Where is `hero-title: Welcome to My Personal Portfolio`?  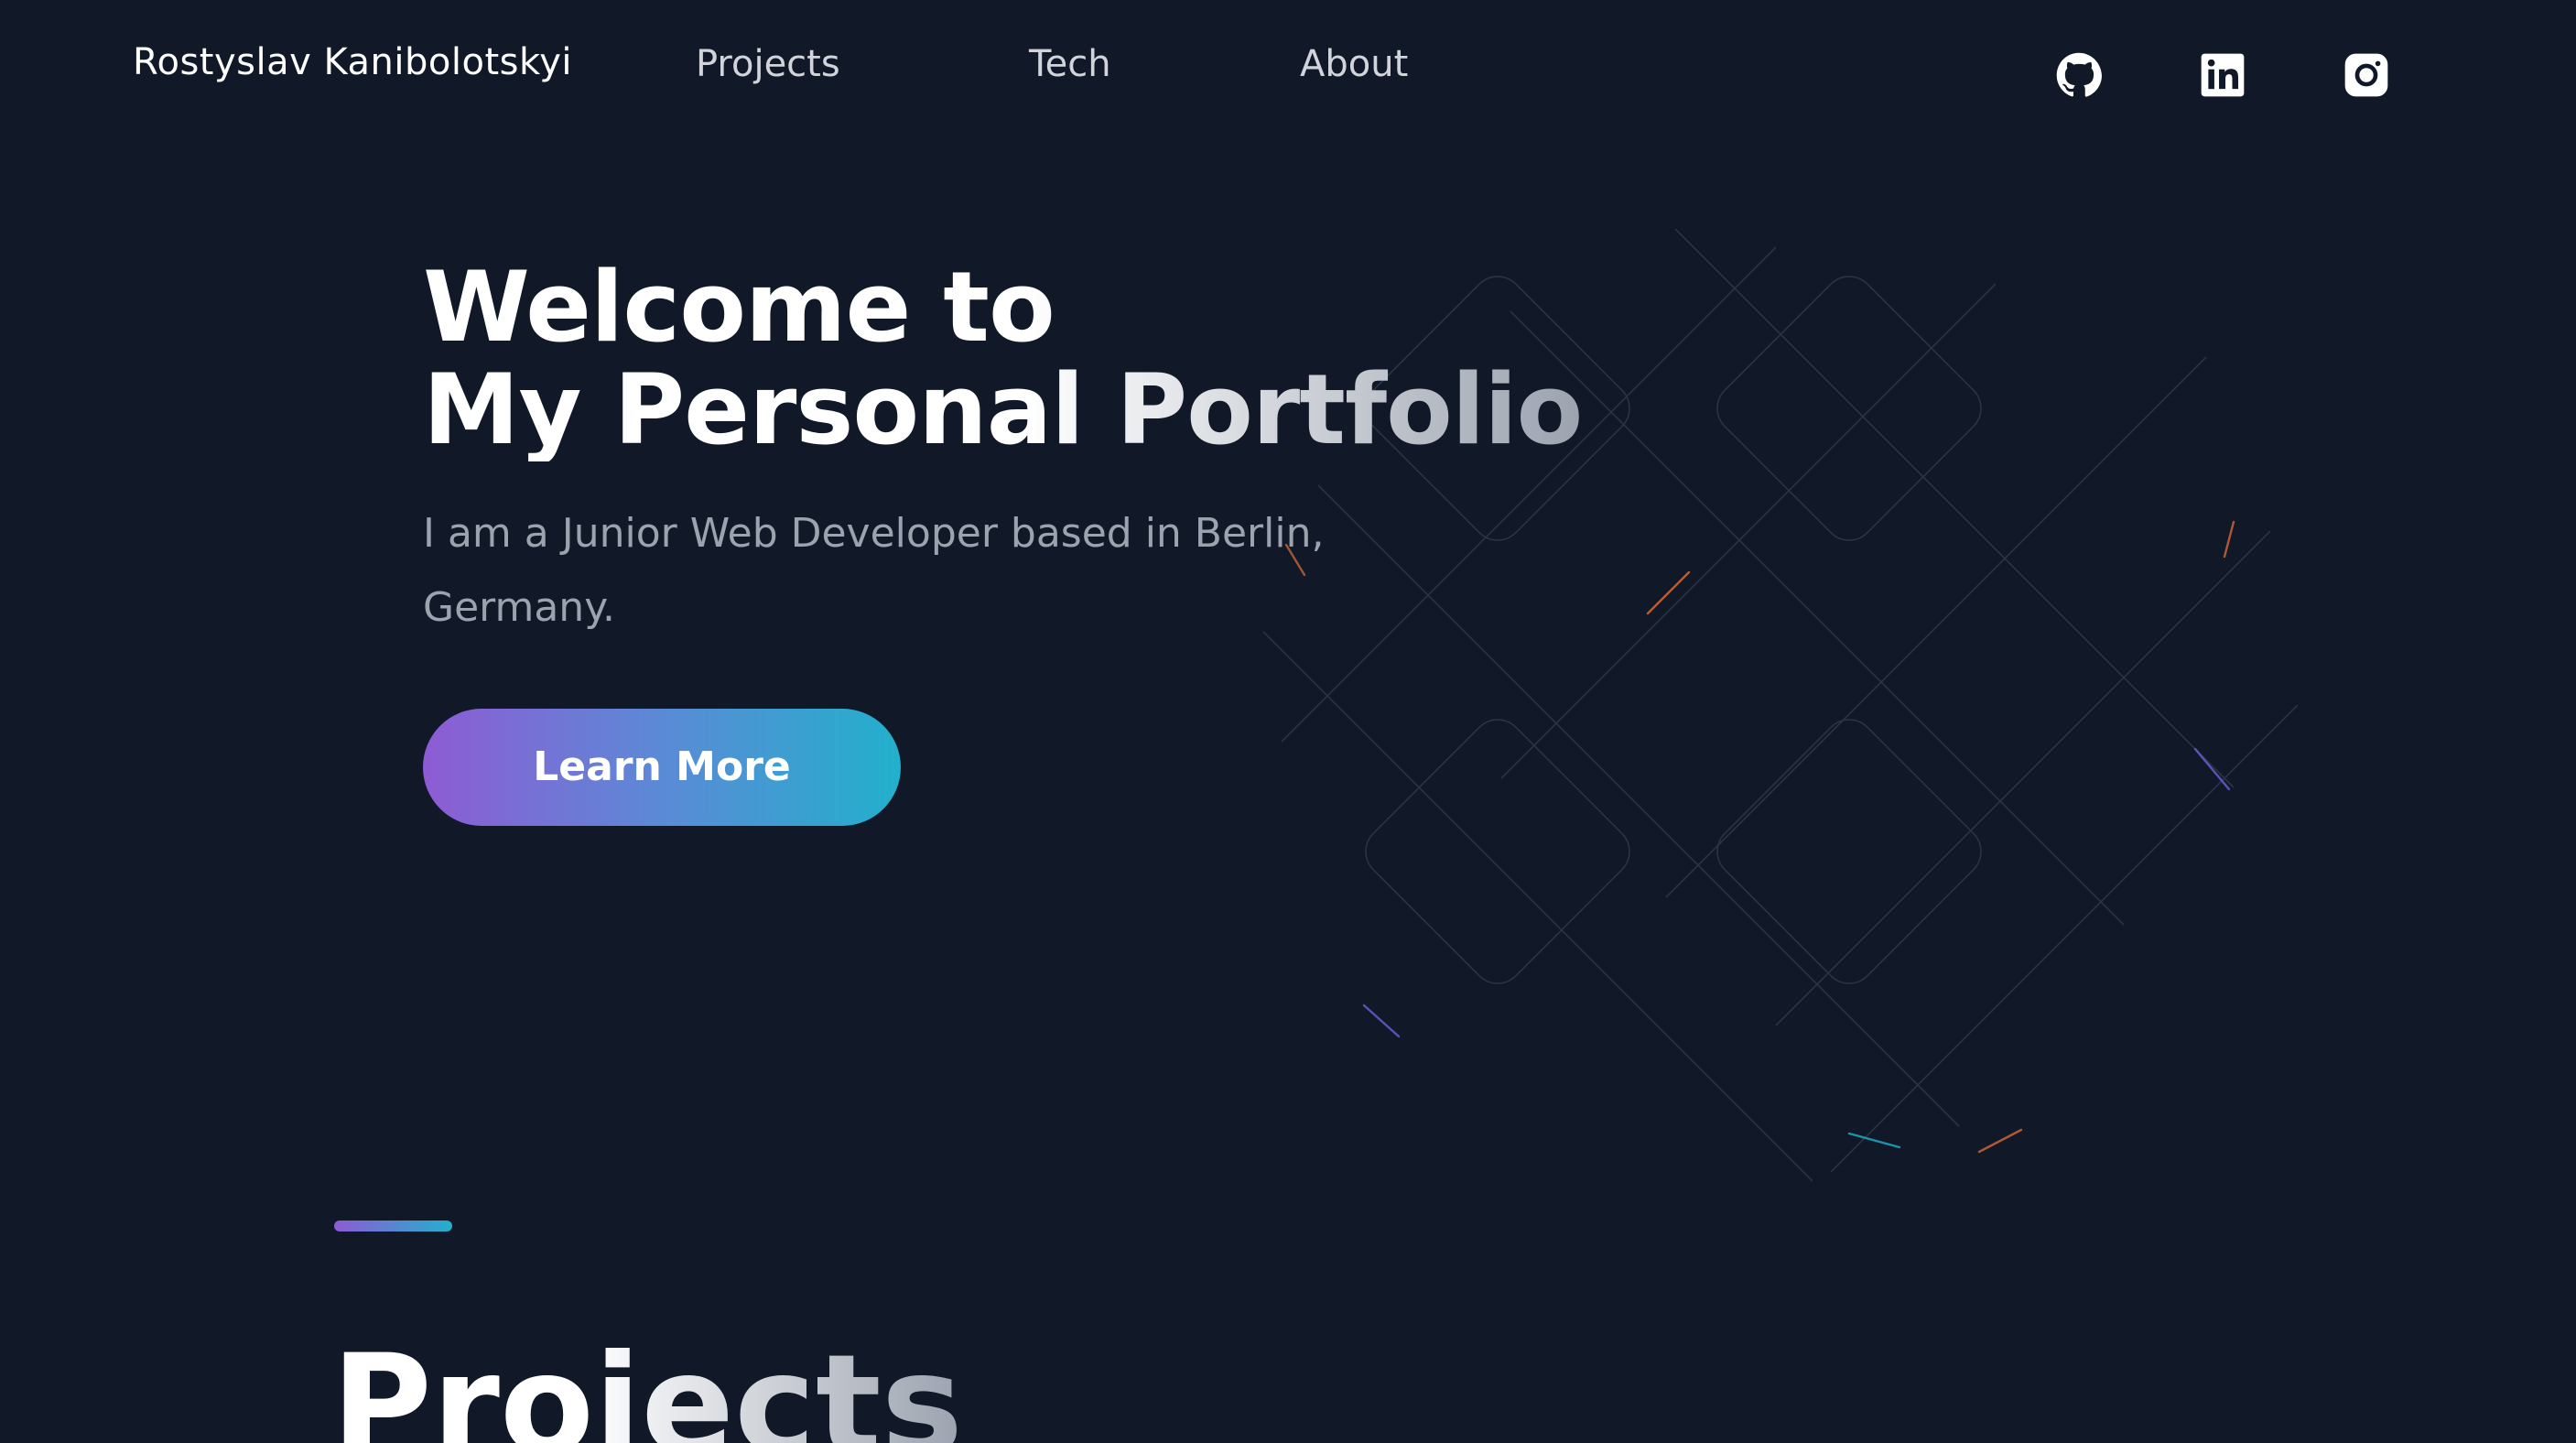
hero-title: Welcome to My Personal Portfolio is located at coordinates (1003, 358).